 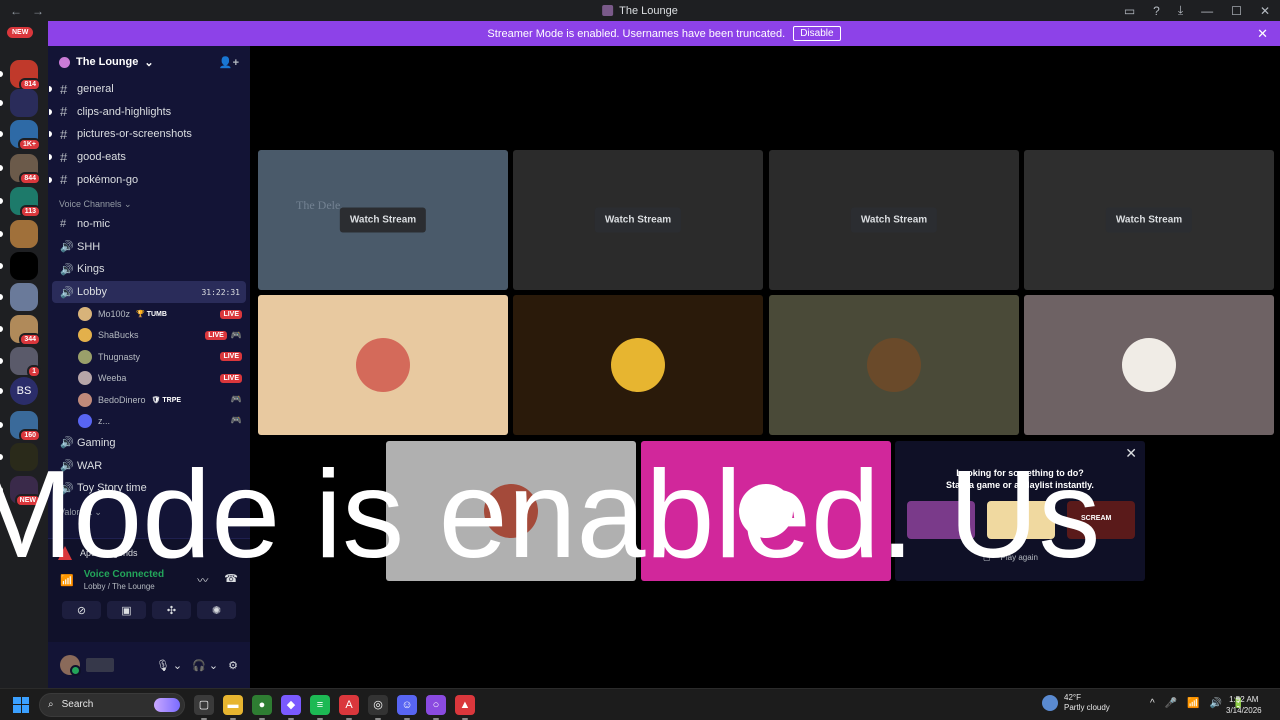 What do you see at coordinates (1129, 11) in the screenshot?
I see `inbox-icon: ▭` at bounding box center [1129, 11].